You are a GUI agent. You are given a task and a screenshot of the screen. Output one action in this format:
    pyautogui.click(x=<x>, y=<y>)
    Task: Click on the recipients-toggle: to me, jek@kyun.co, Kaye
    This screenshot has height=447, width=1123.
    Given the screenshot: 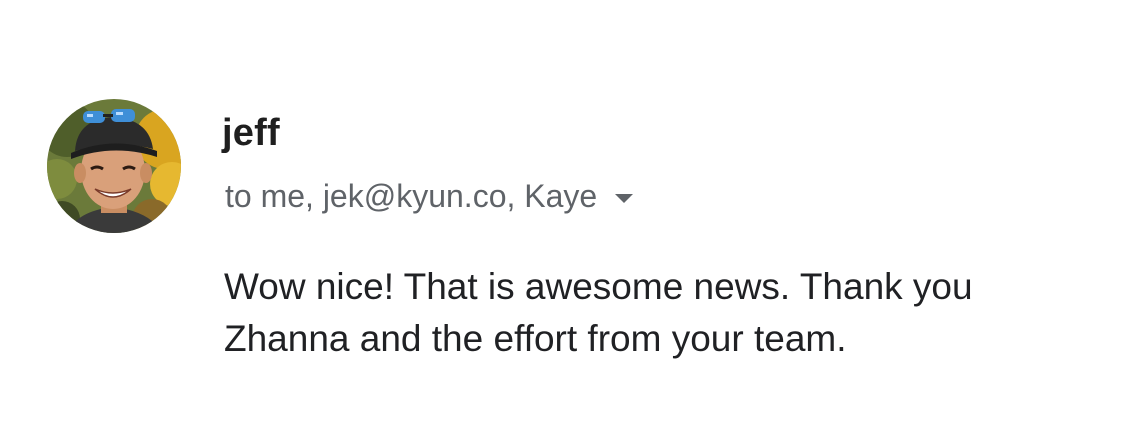 What is the action you would take?
    pyautogui.click(x=429, y=196)
    